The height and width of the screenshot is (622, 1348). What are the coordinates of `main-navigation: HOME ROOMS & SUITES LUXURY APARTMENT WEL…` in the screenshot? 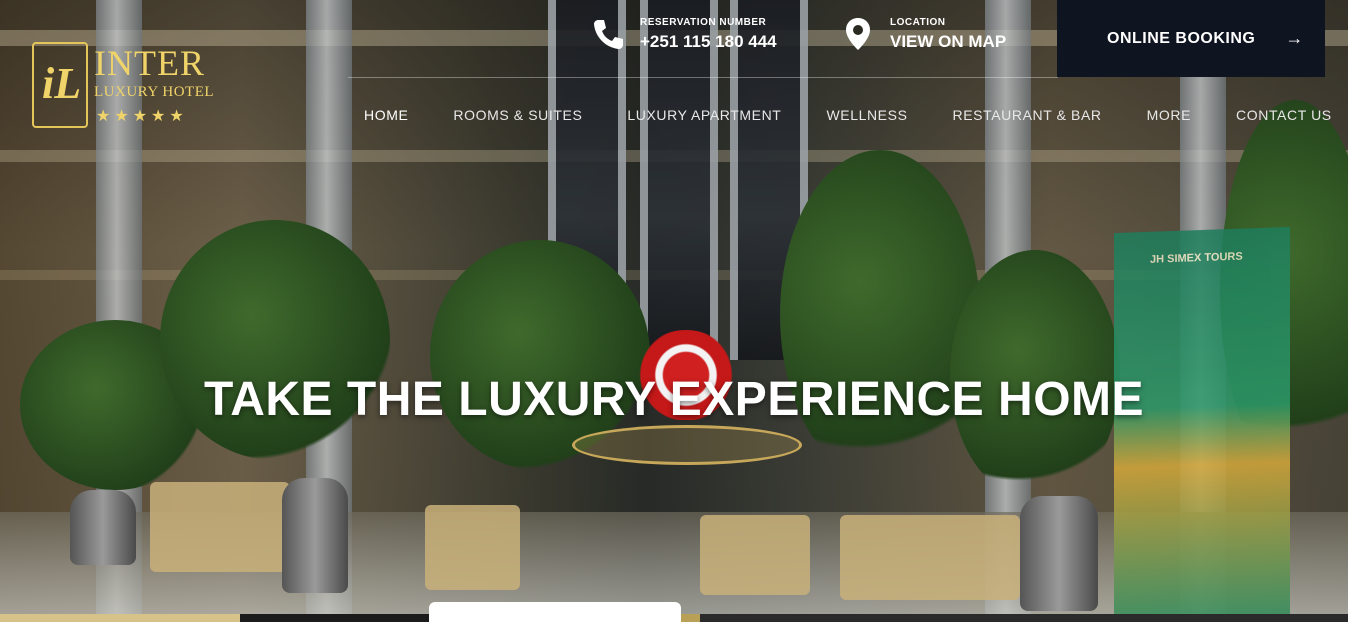 It's located at (848, 115).